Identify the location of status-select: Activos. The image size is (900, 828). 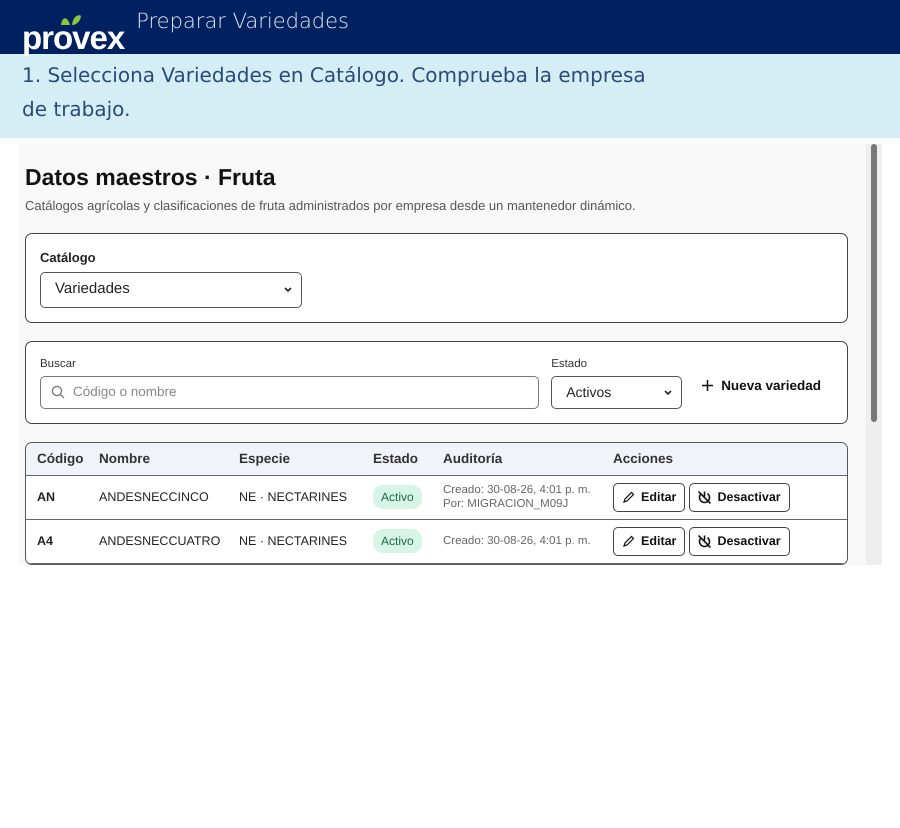
(616, 392).